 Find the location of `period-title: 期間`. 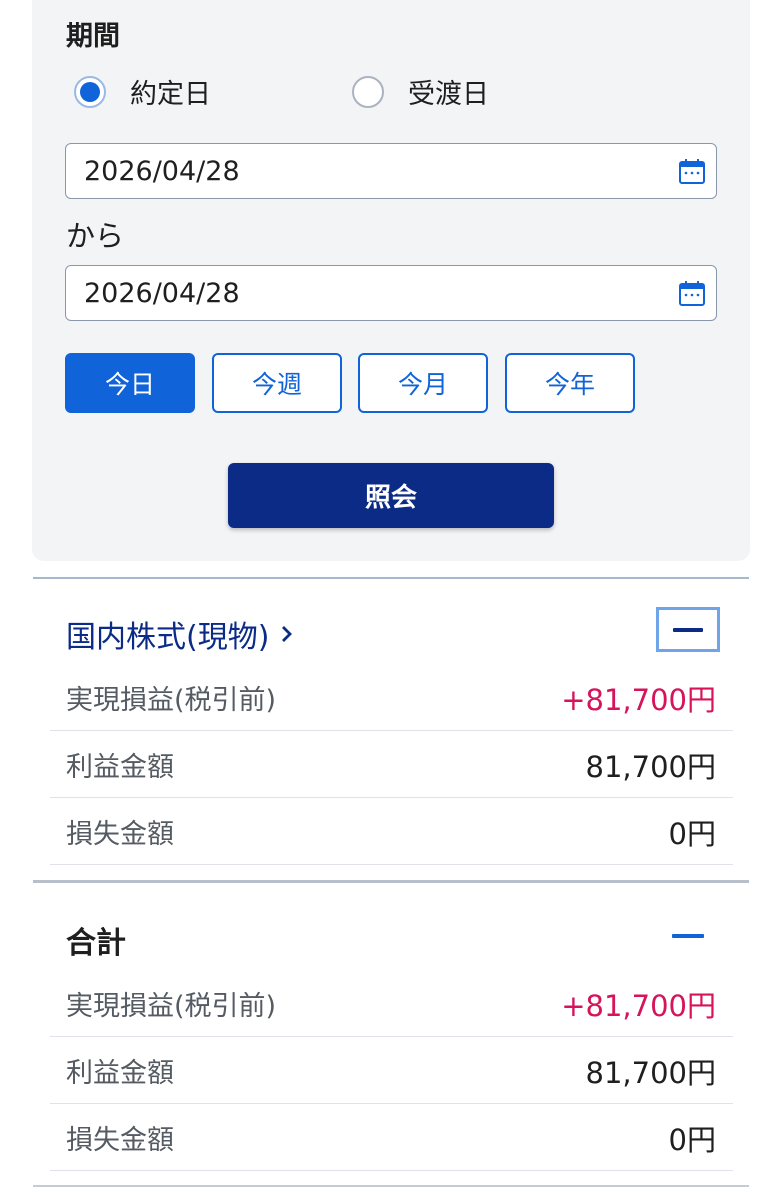

period-title: 期間 is located at coordinates (93, 36).